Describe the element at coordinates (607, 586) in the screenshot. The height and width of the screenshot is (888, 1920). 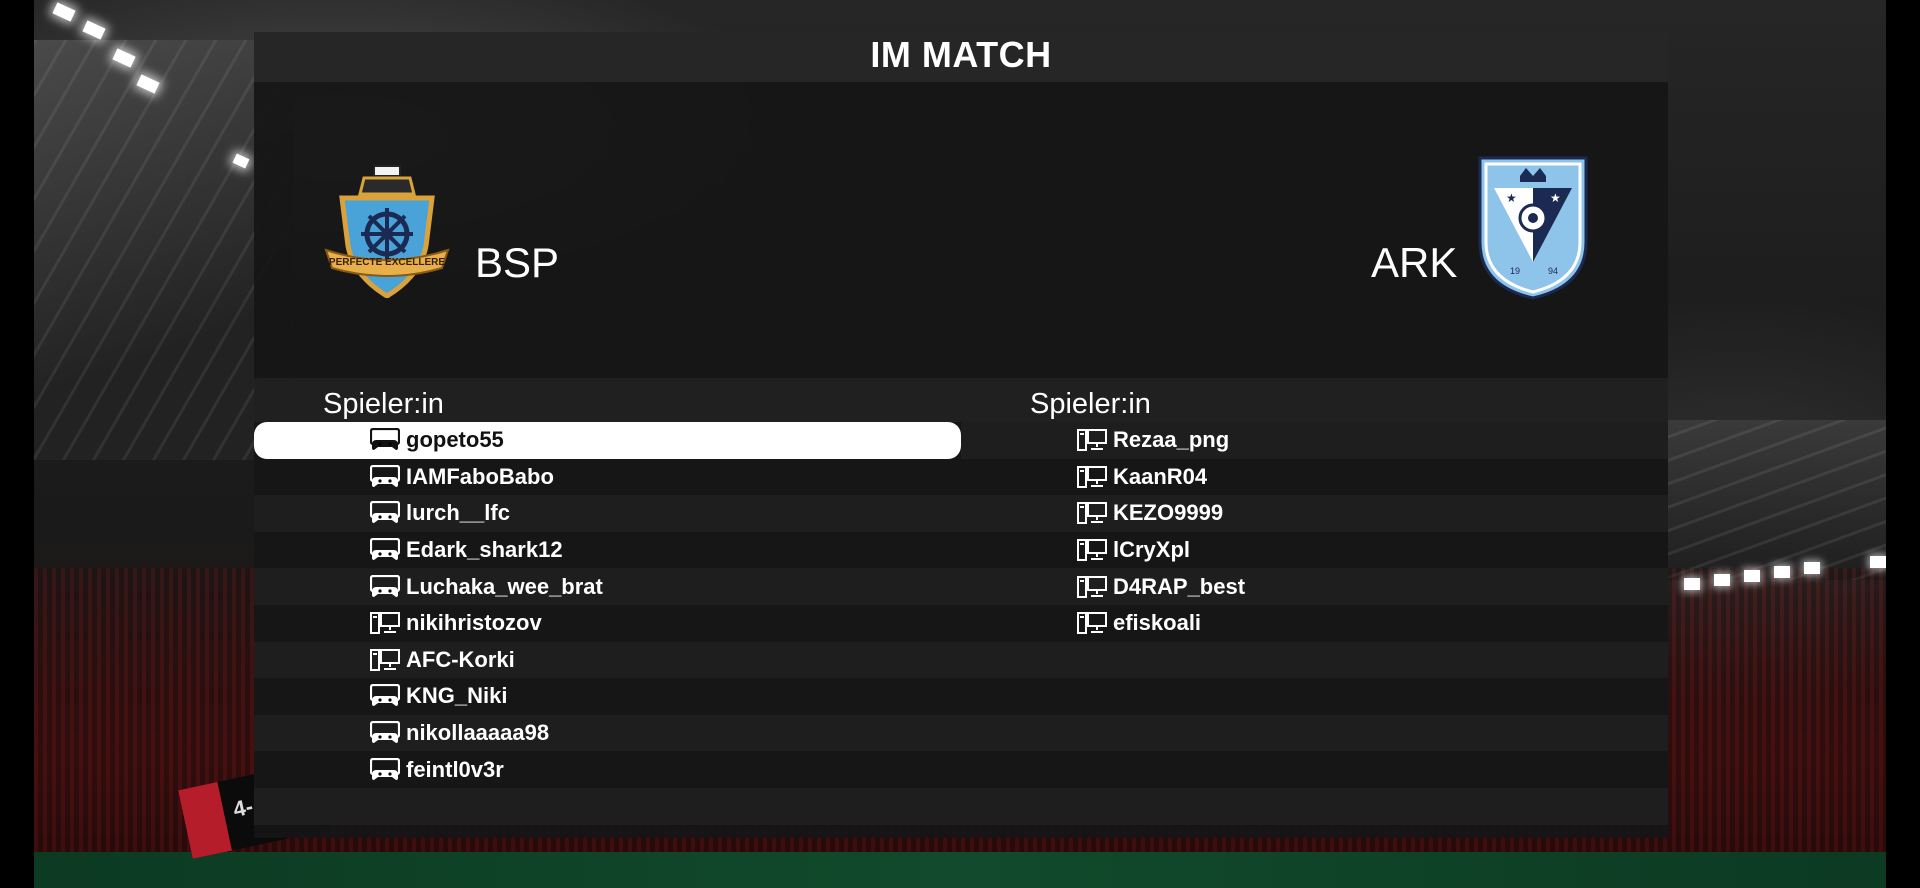
I see `home-player-row: Luchaka_wee_brat` at that location.